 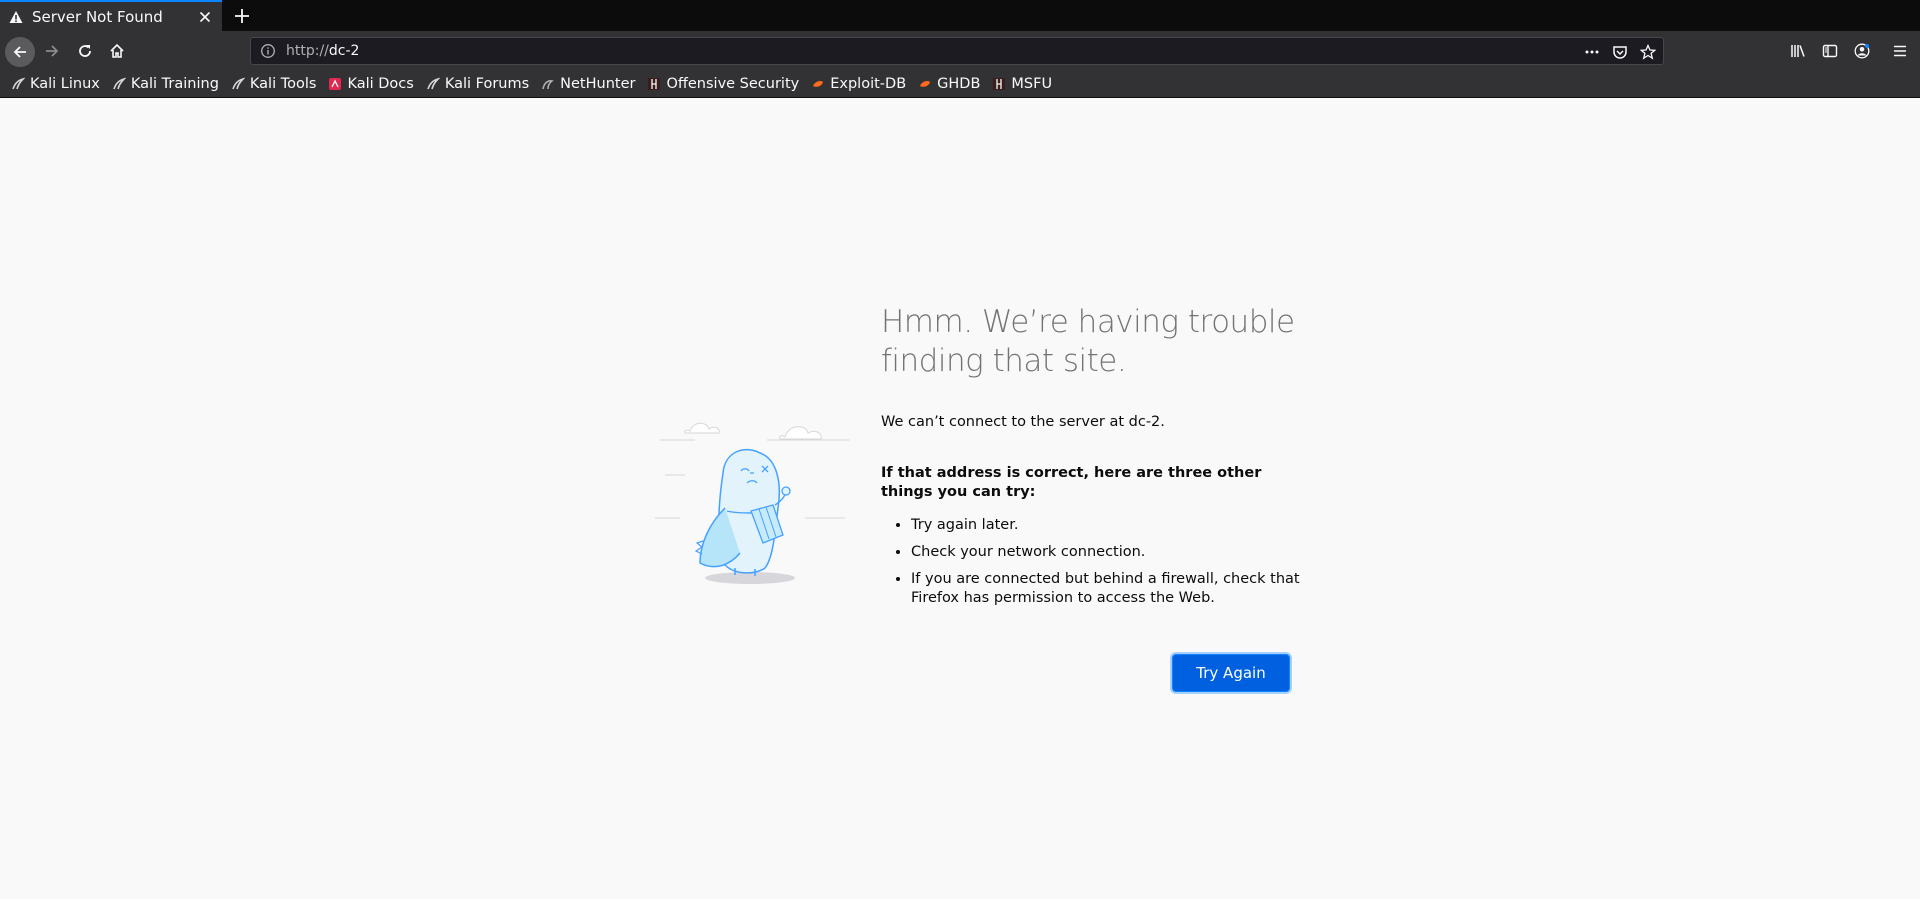 I want to click on bookmark-item: Offensive Security, so click(x=722, y=84).